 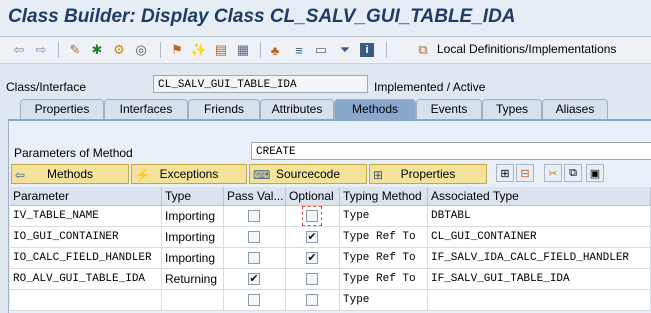 I want to click on pass-value-checkbox: ✔, so click(x=254, y=279).